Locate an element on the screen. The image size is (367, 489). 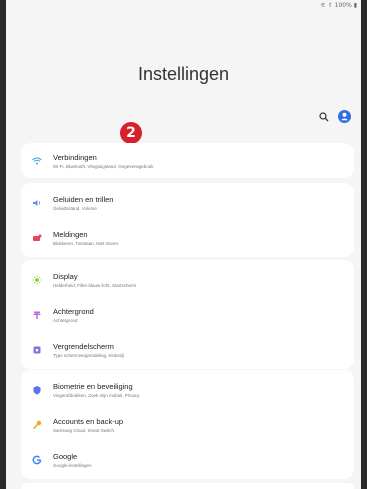
google-icon is located at coordinates (37, 460).